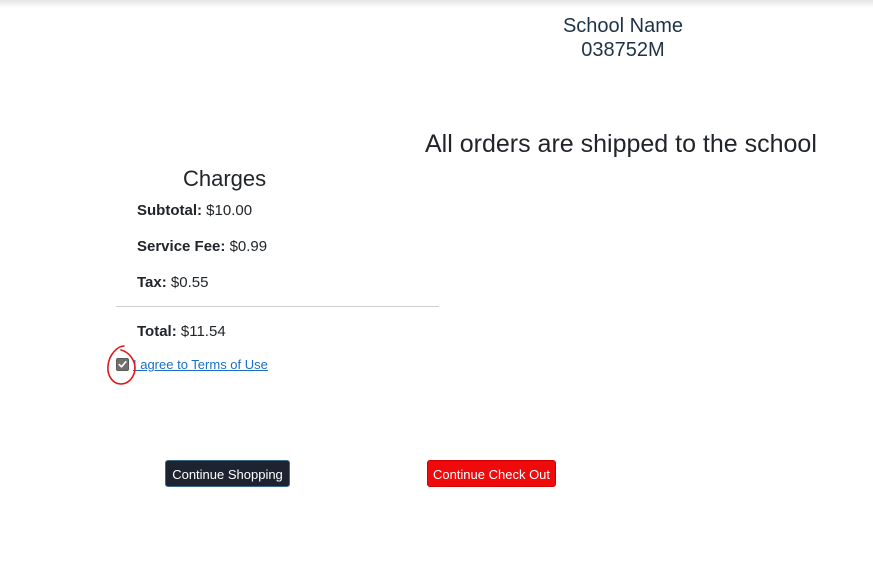 The image size is (873, 566). I want to click on school-header: School Name 038752M, so click(623, 38).